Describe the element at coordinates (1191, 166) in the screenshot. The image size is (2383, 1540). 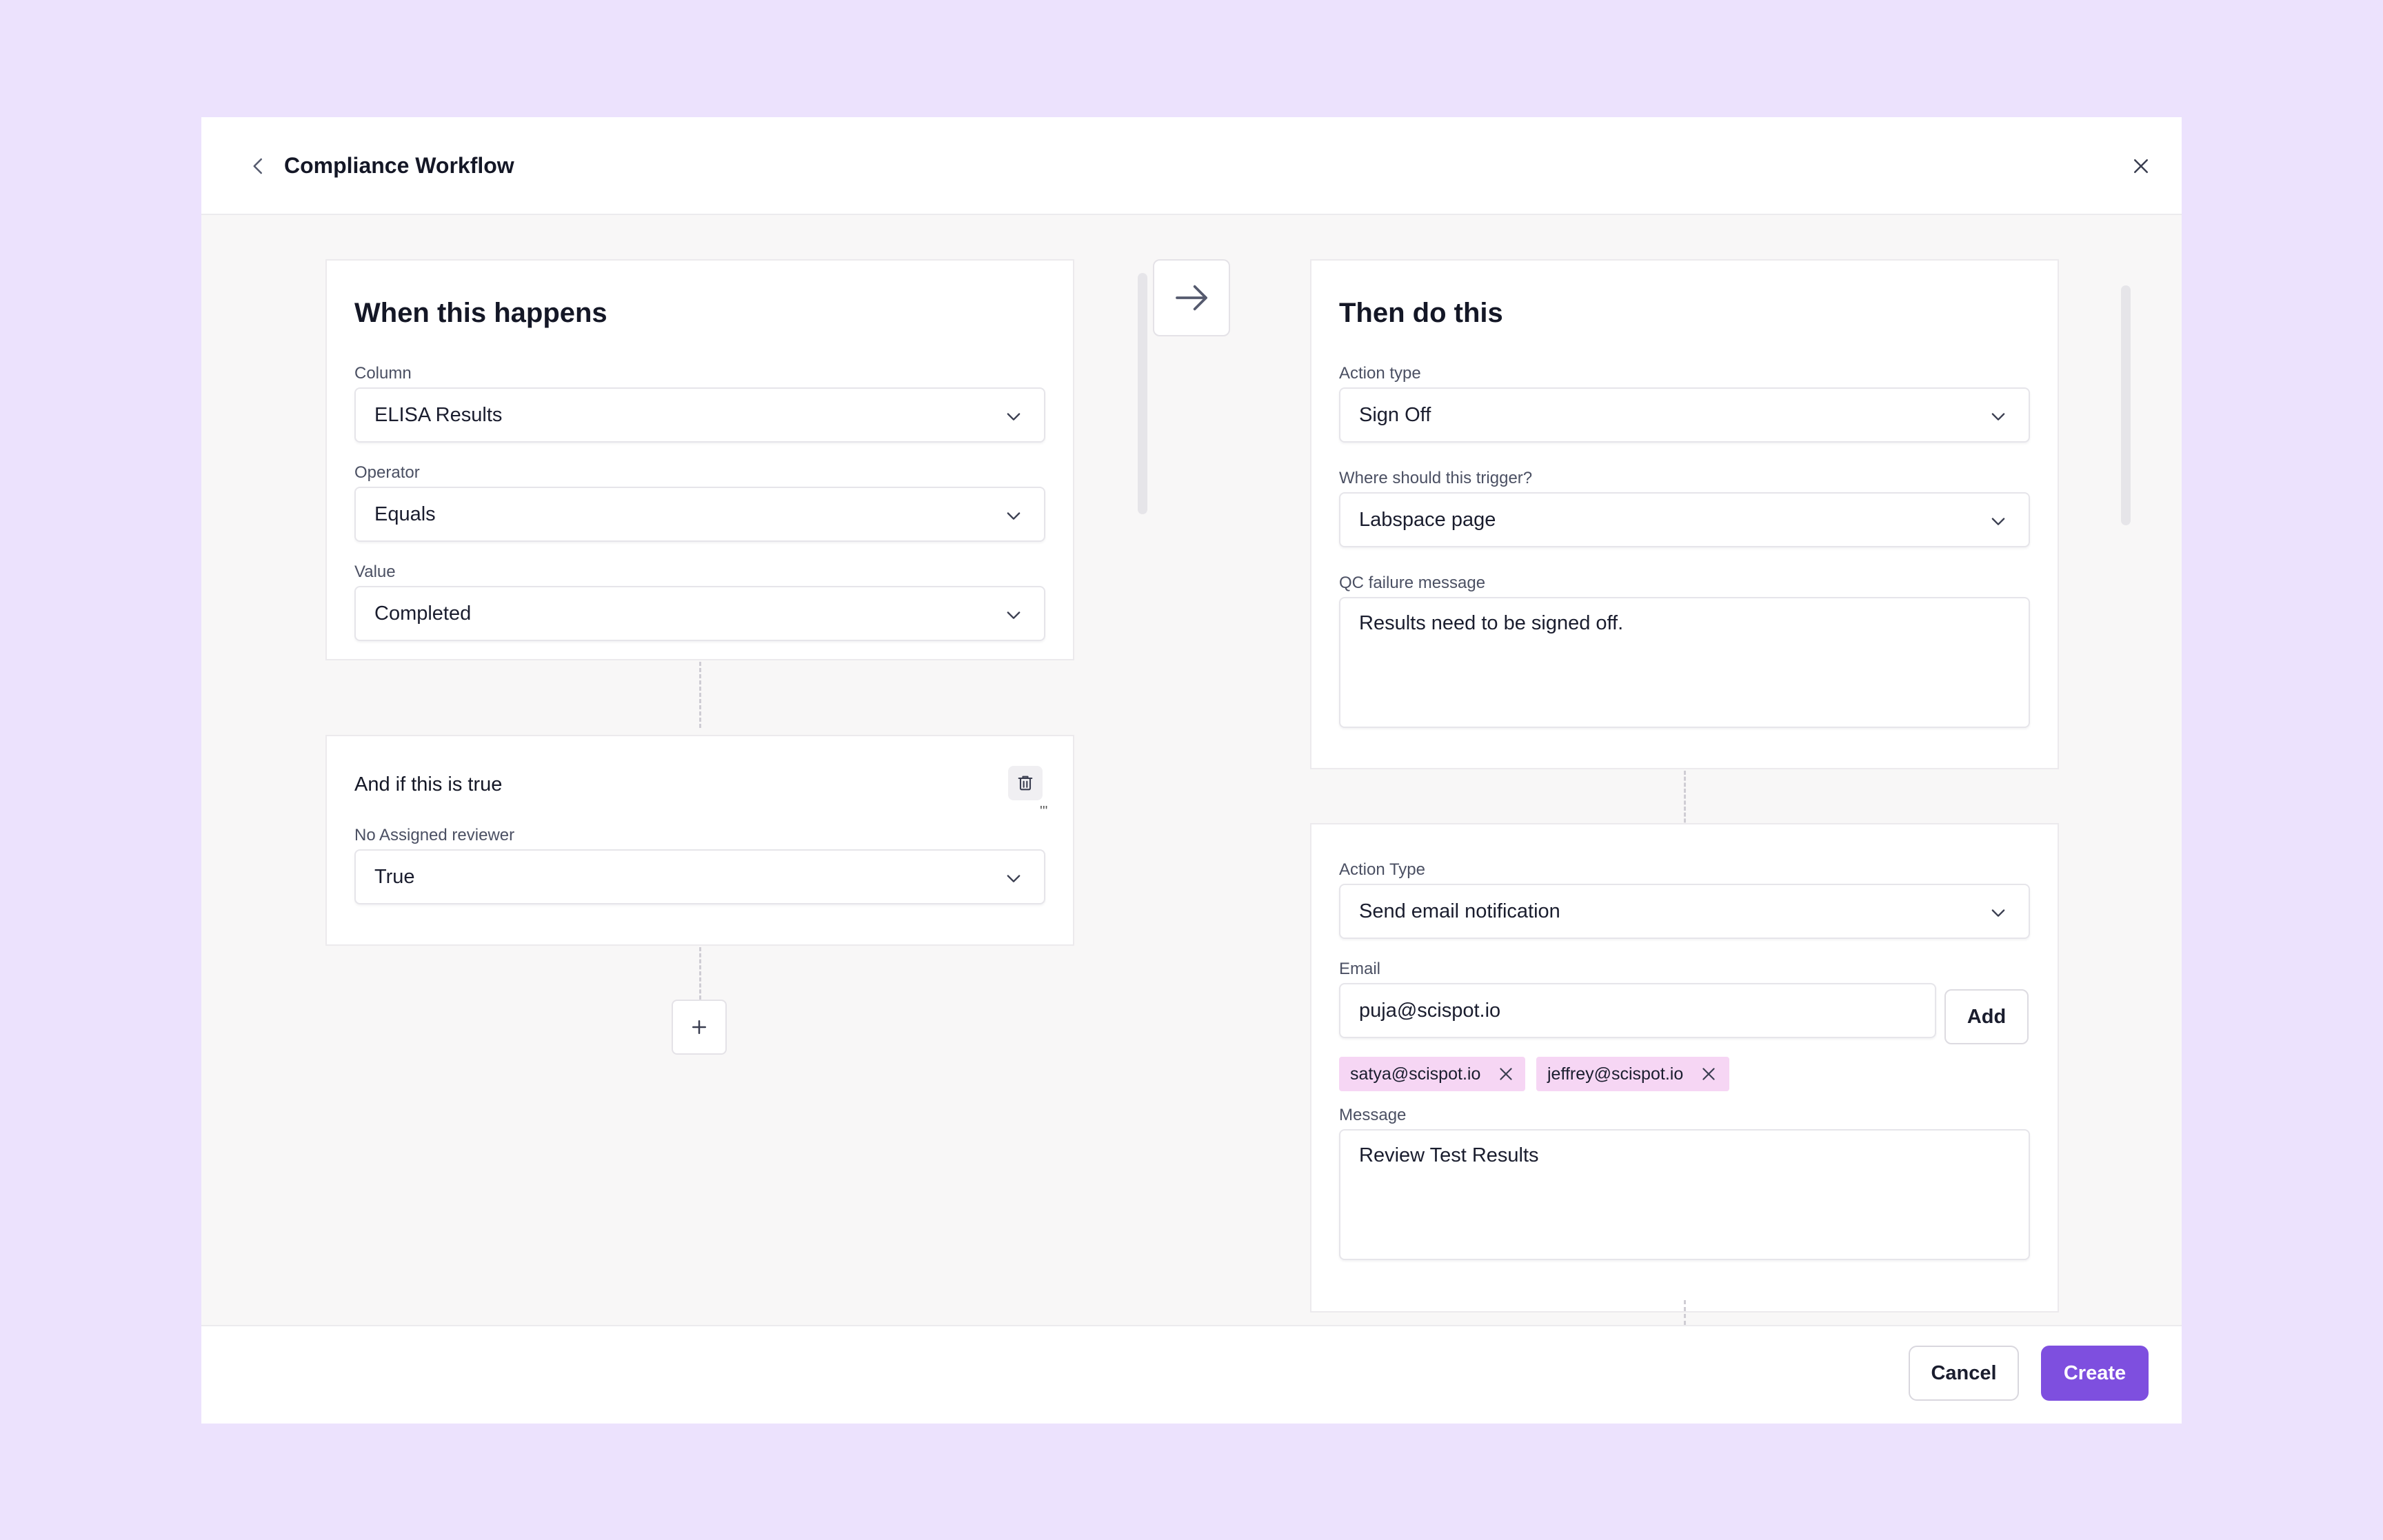
I see `modal-header: Compliance Workflow` at that location.